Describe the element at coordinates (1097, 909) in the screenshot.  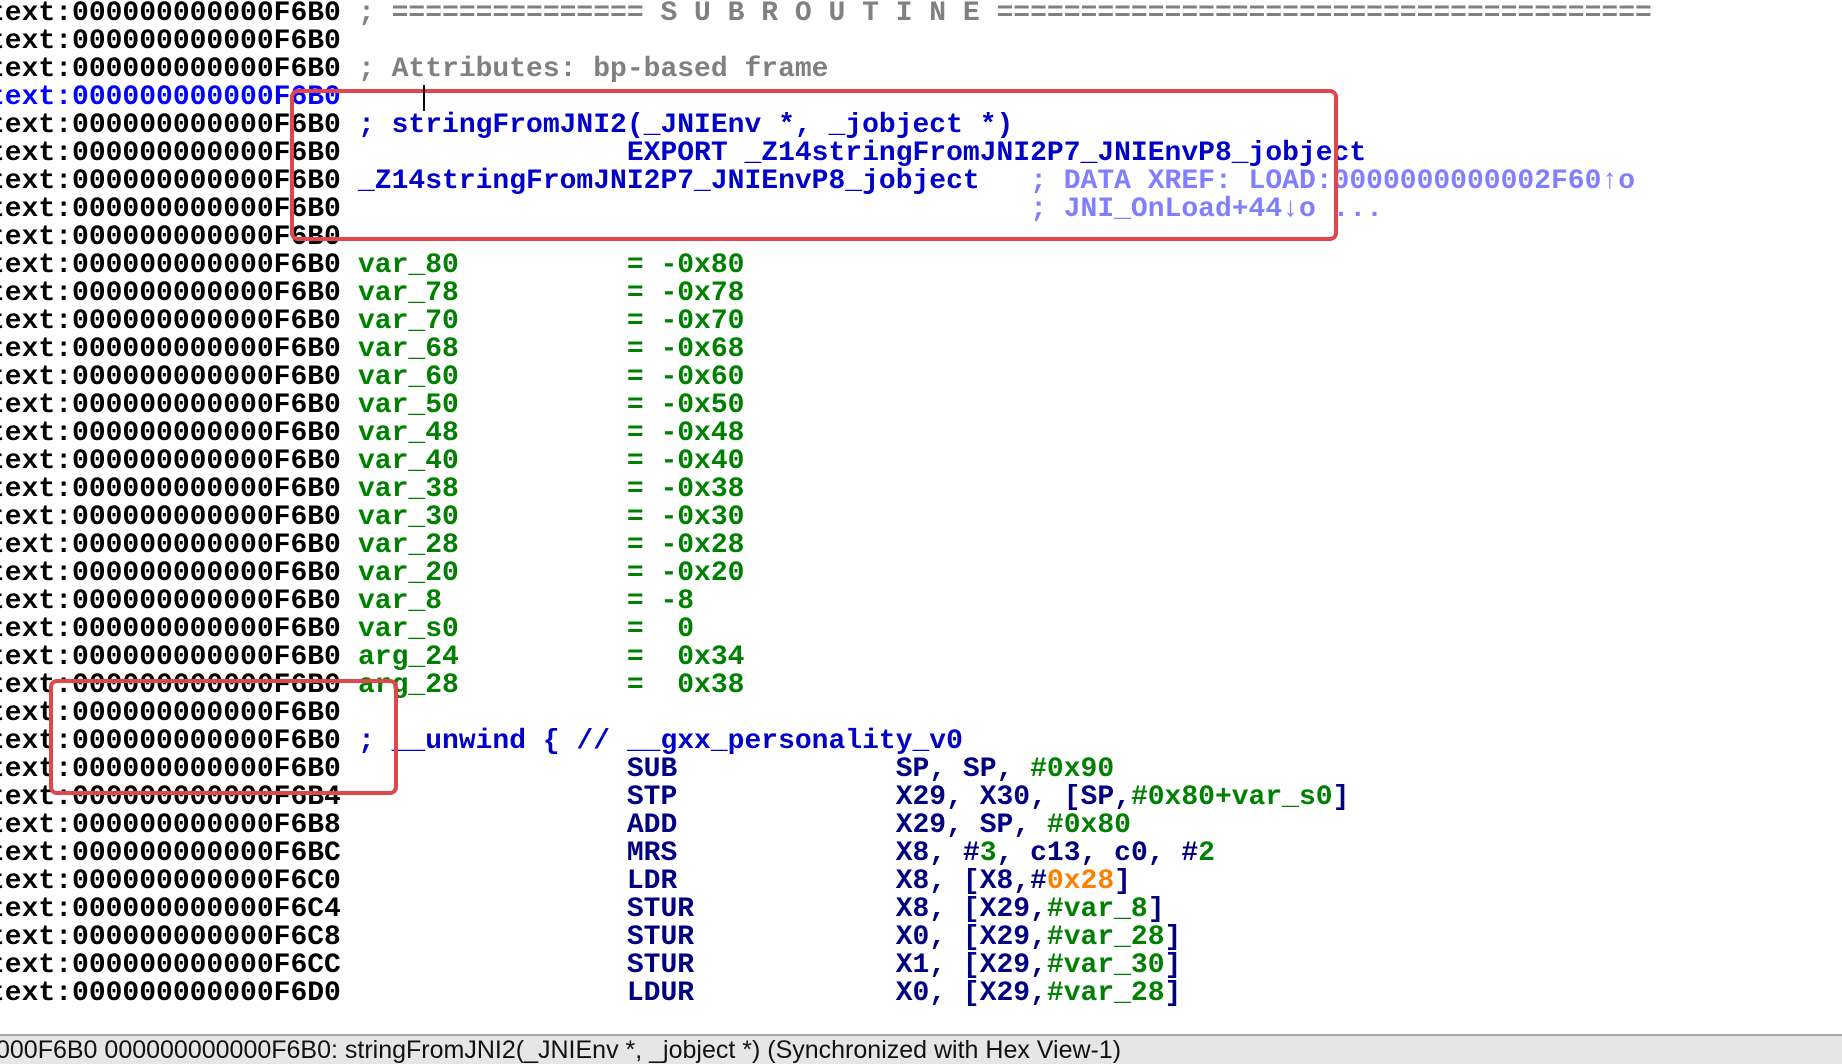
I see `token: #var_8` at that location.